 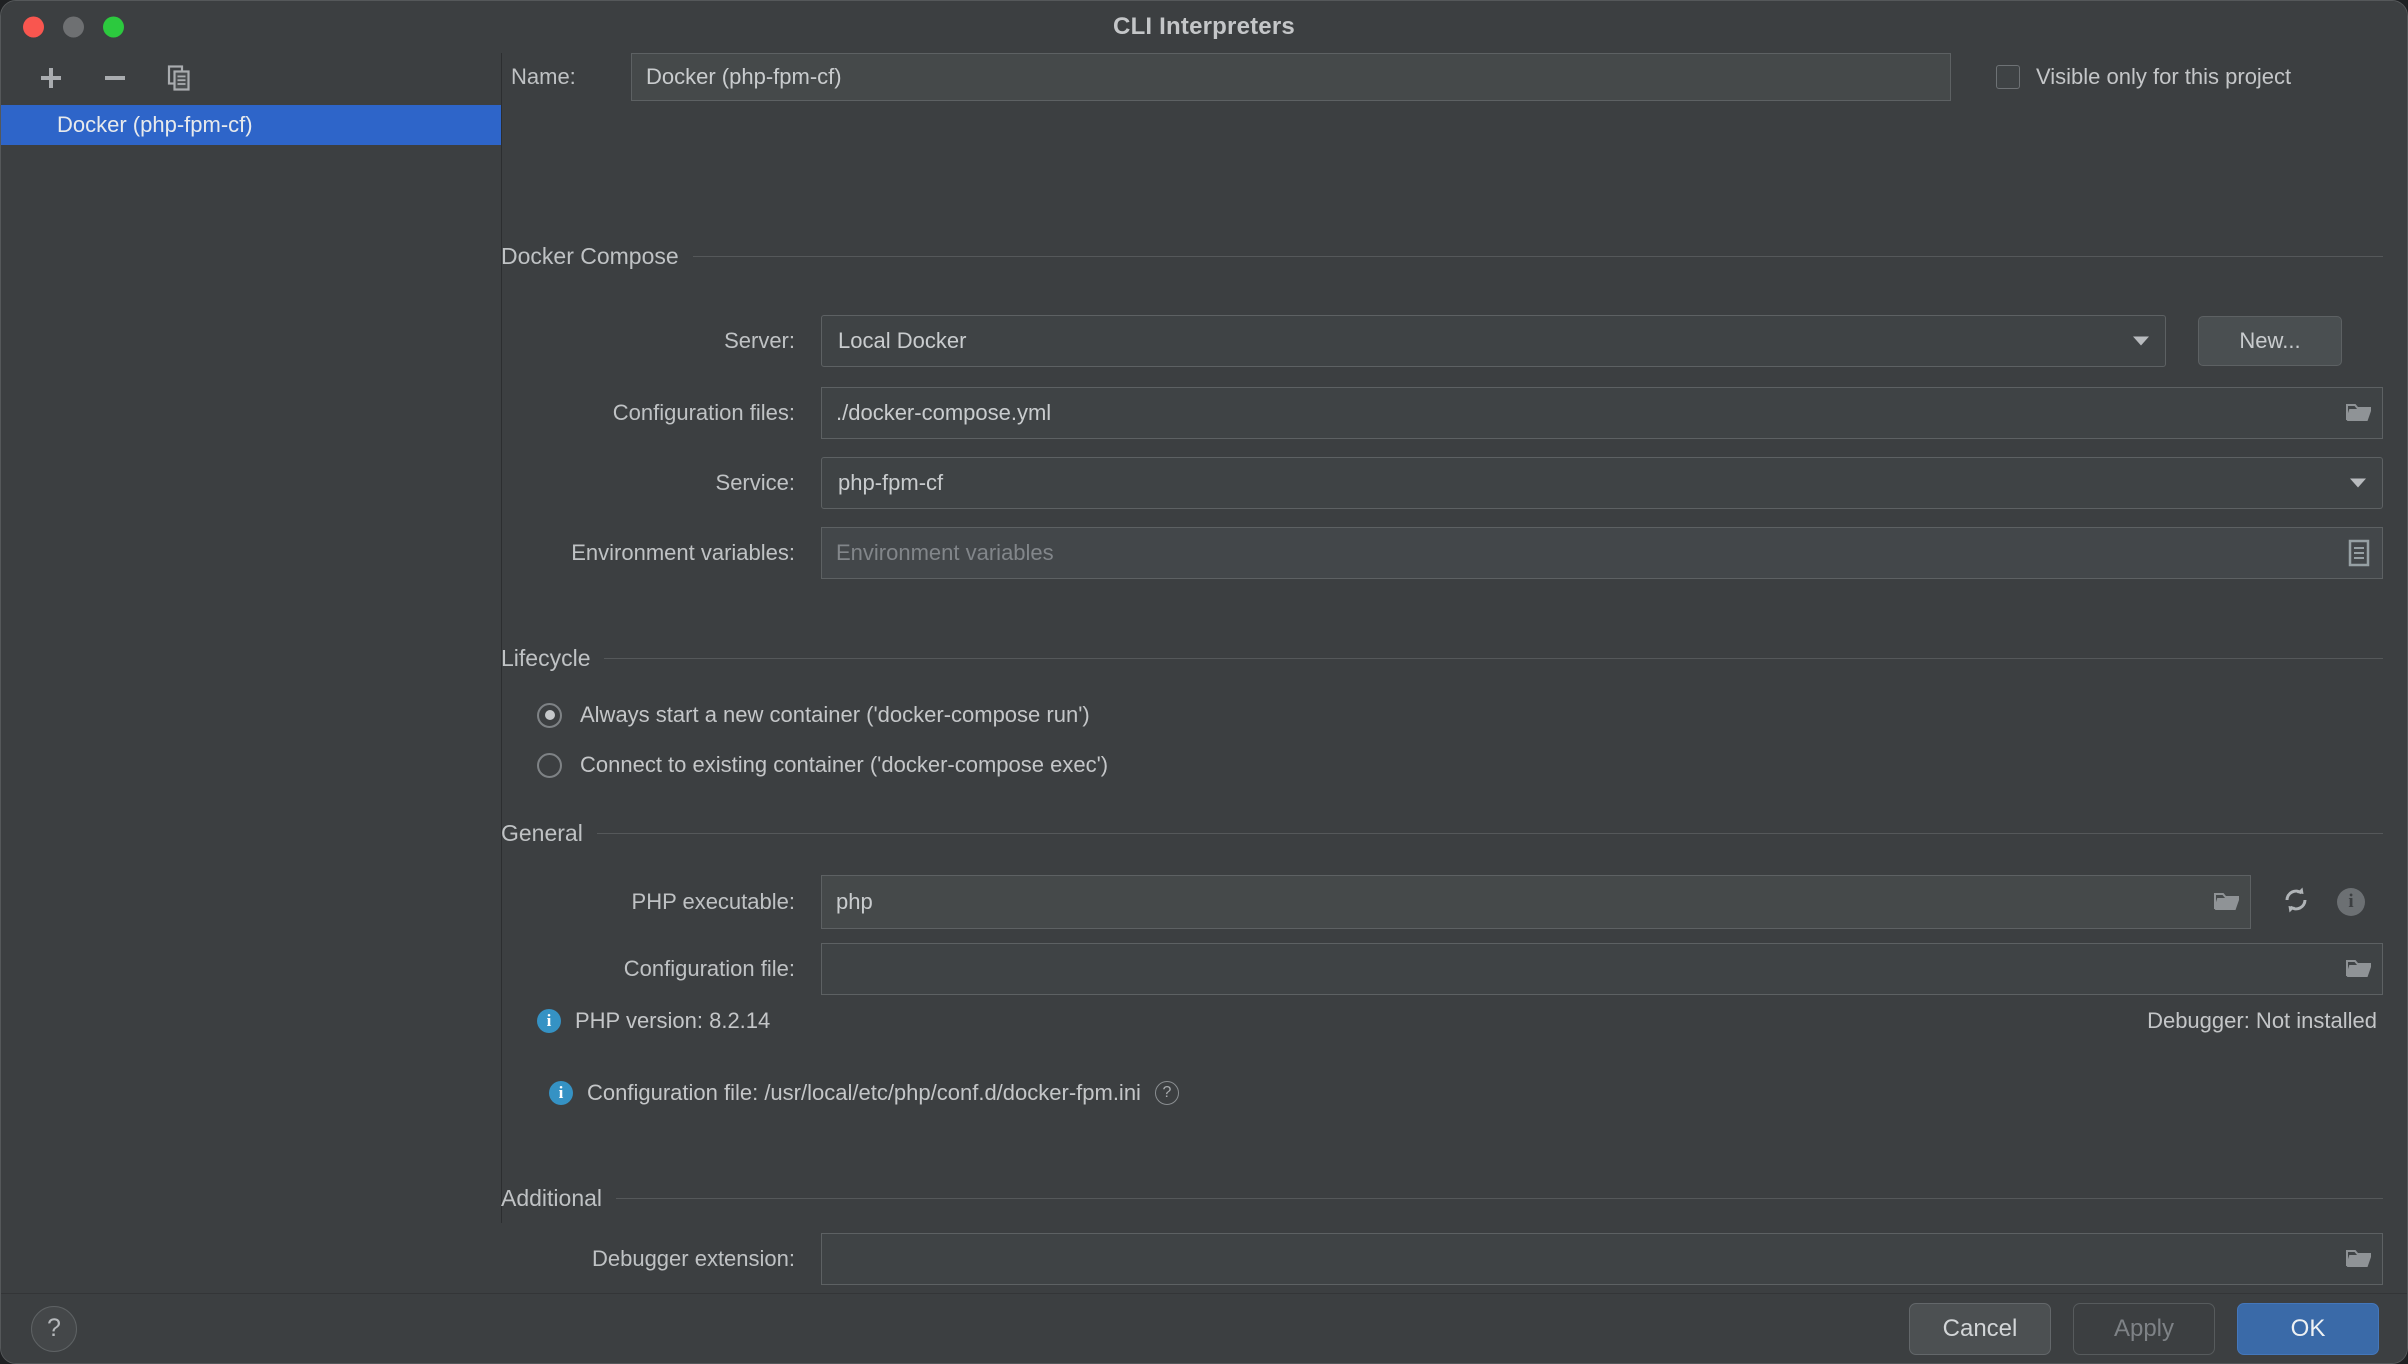 I want to click on cancel-button: Cancel, so click(x=1980, y=1328).